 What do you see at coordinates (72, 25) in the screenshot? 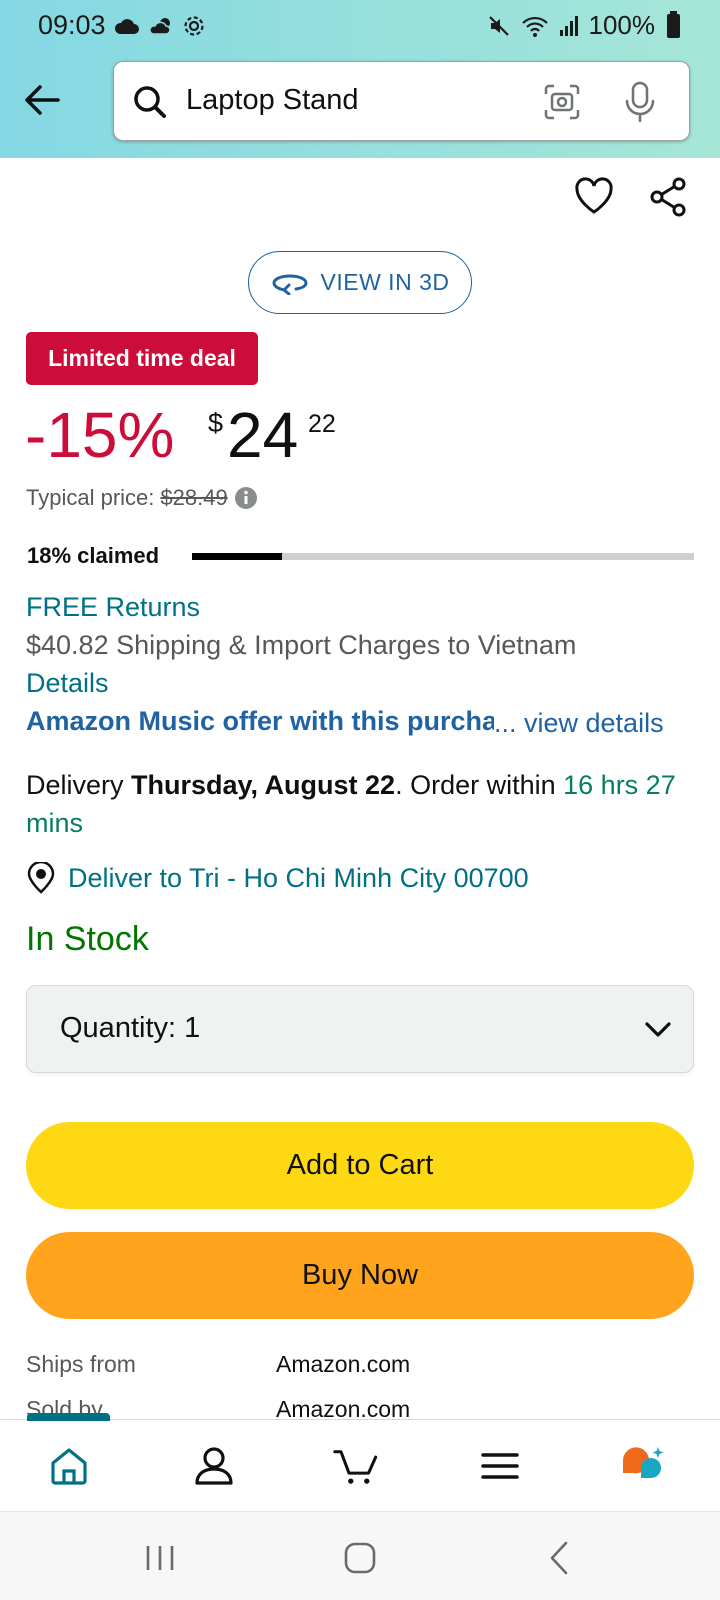
I see `status-time: 09:03` at bounding box center [72, 25].